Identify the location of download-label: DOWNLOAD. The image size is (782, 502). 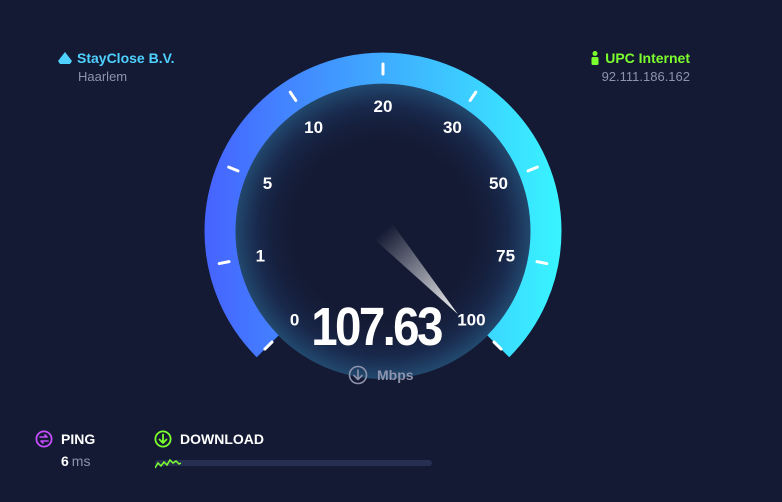
(222, 439).